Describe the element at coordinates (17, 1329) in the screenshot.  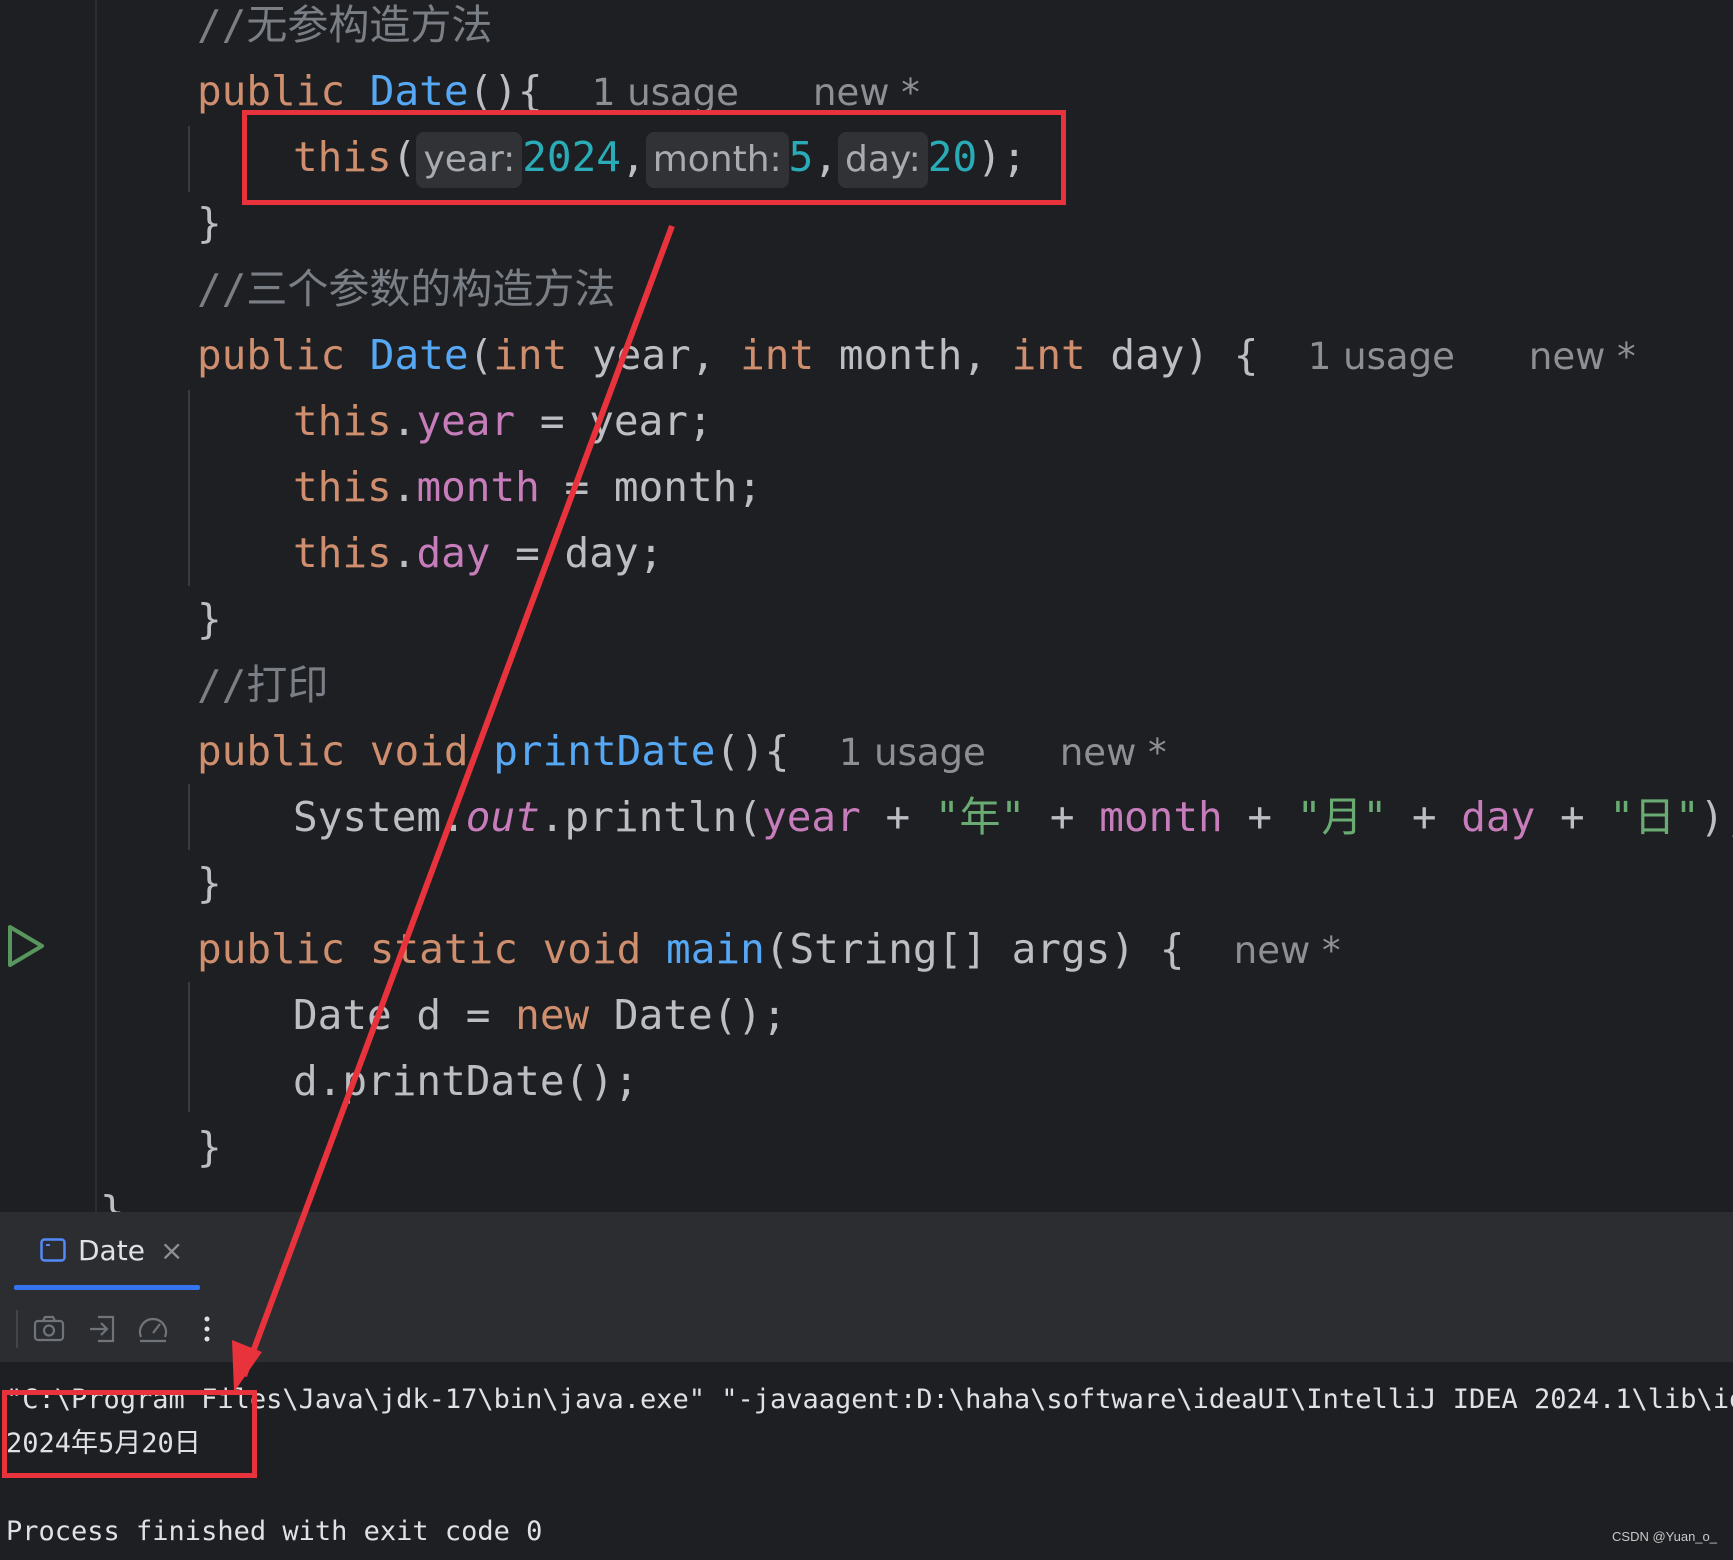
I see `toolbar-divider` at that location.